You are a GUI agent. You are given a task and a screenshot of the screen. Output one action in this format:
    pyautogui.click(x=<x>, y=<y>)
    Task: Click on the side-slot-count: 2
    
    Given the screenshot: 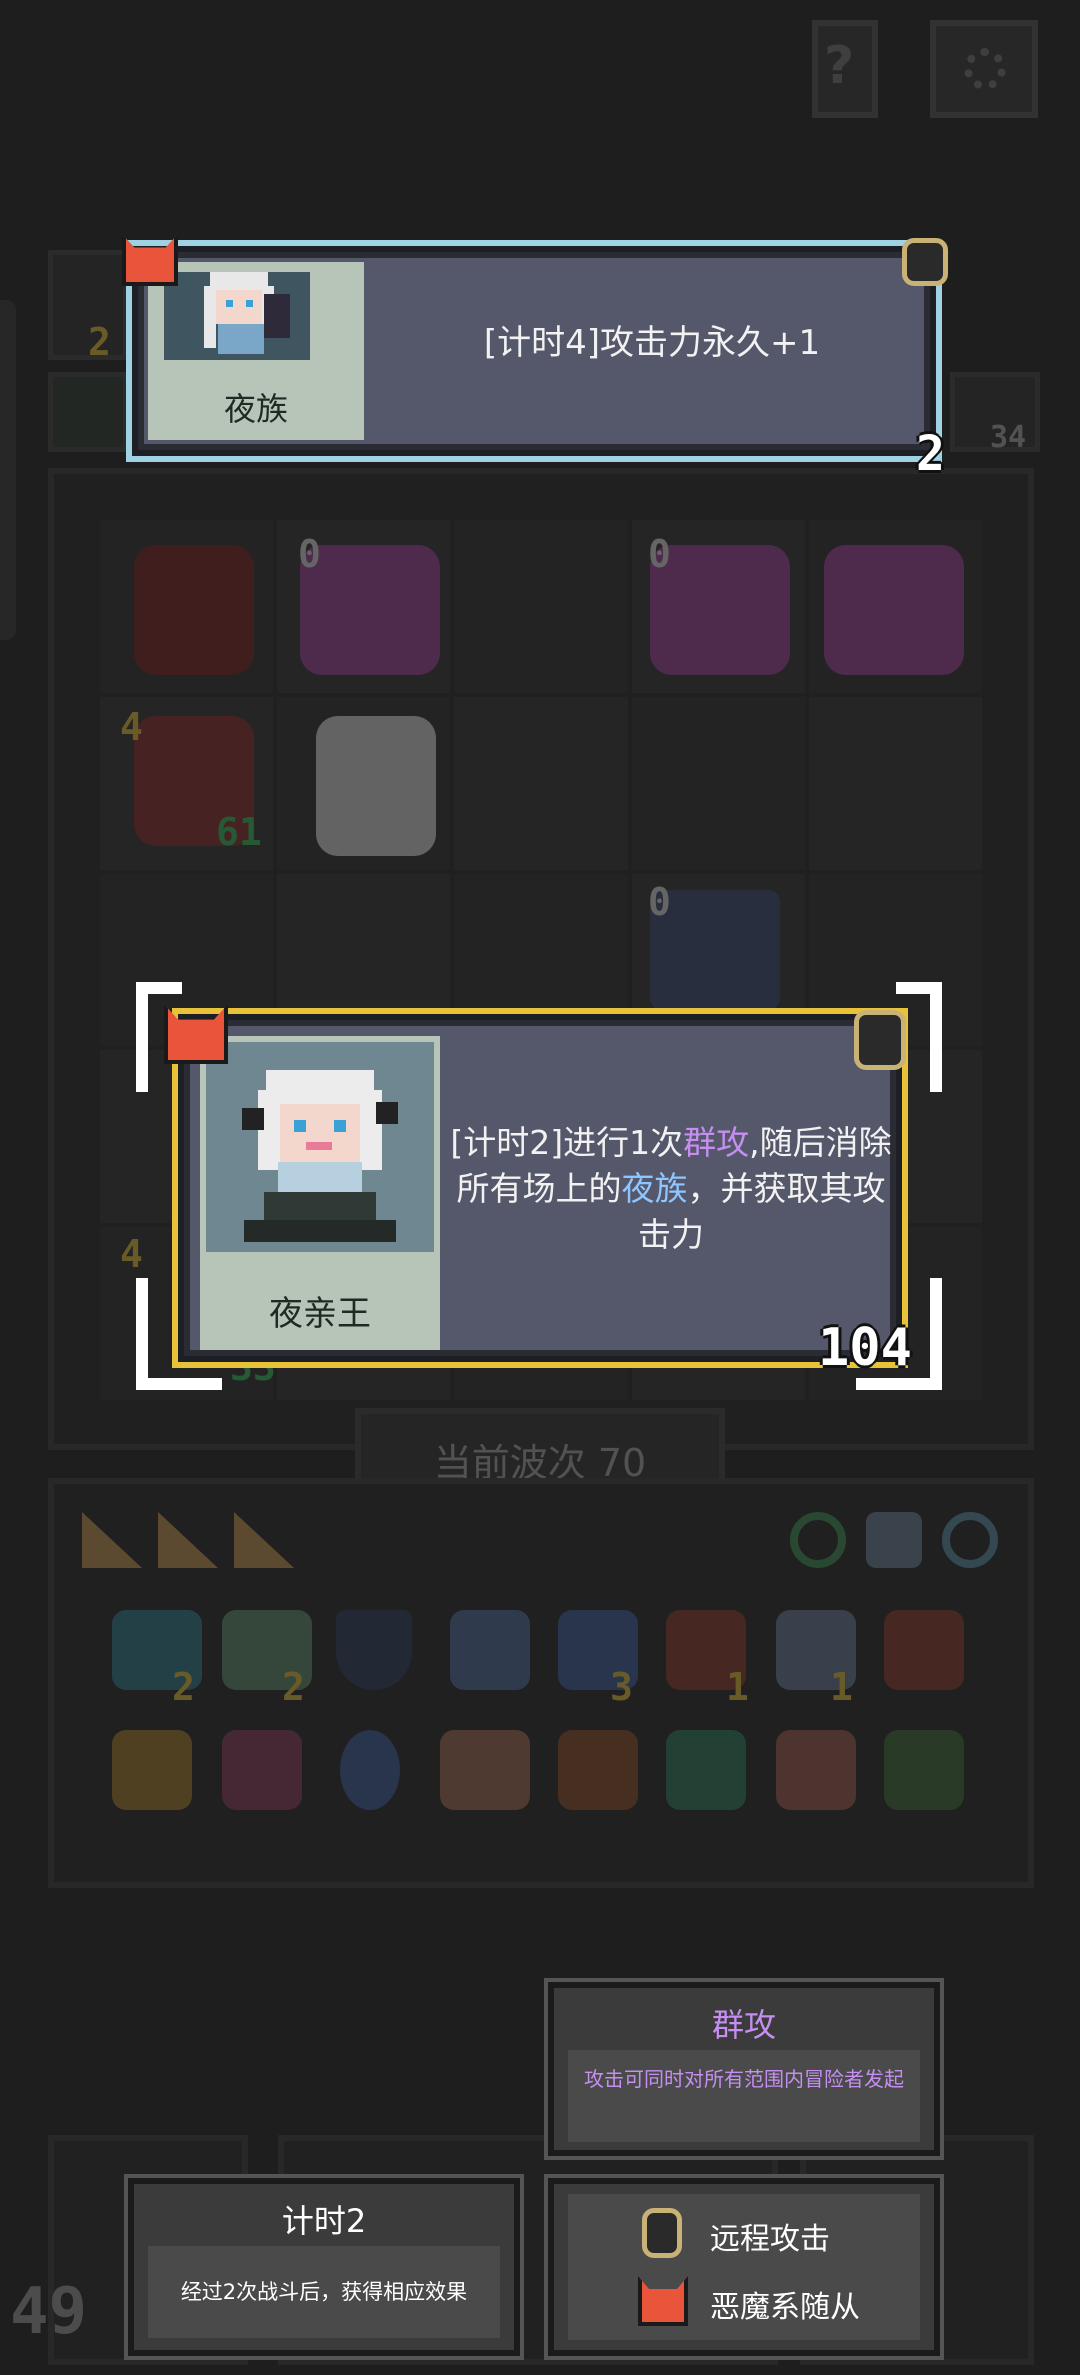 What is the action you would take?
    pyautogui.click(x=99, y=342)
    